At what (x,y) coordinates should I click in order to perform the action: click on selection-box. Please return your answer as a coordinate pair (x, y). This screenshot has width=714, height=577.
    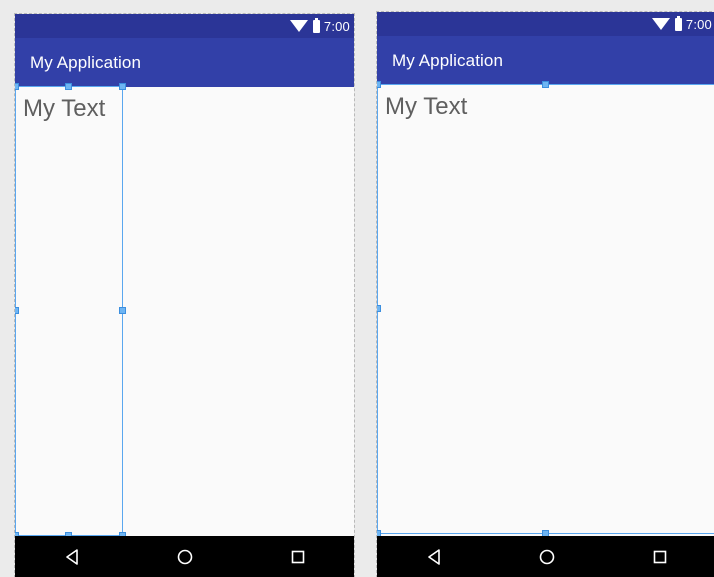
    Looking at the image, I should click on (69, 311).